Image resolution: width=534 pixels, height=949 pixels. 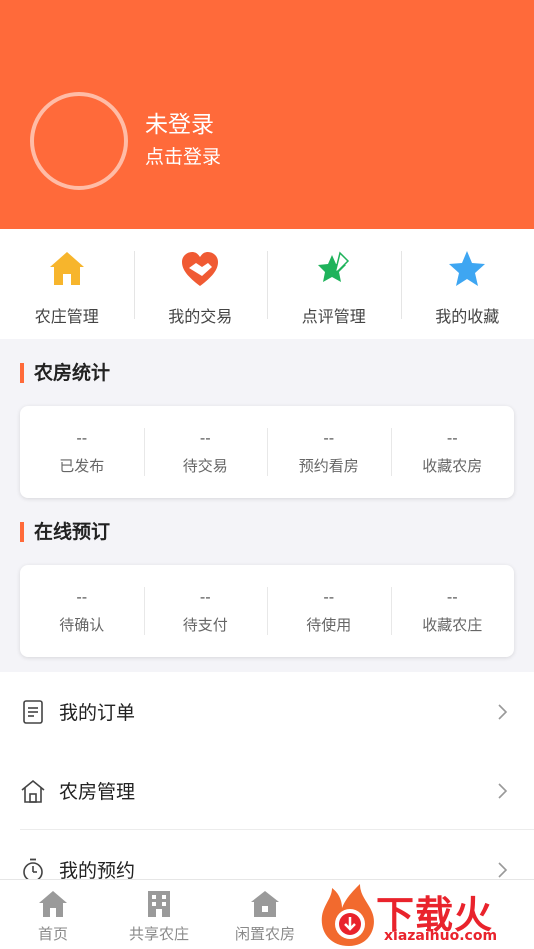 What do you see at coordinates (33, 791) in the screenshot?
I see `house-outline-icon` at bounding box center [33, 791].